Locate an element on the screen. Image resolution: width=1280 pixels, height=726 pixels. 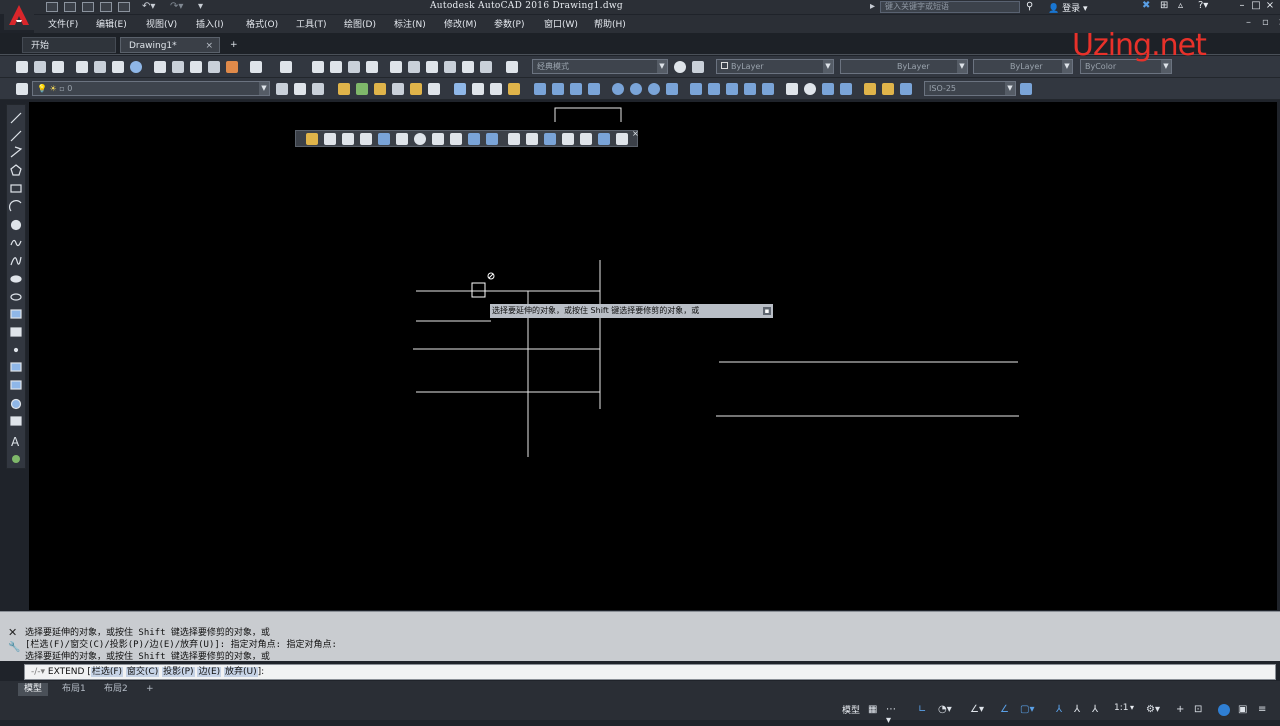
markup-icon is located at coordinates (468, 67).